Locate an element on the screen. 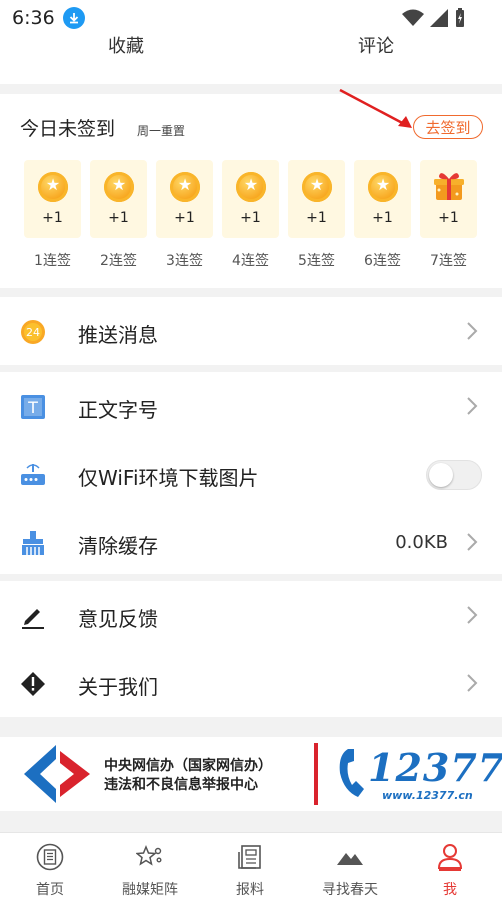 The image size is (502, 900). day-label: 3连签 is located at coordinates (184, 261).